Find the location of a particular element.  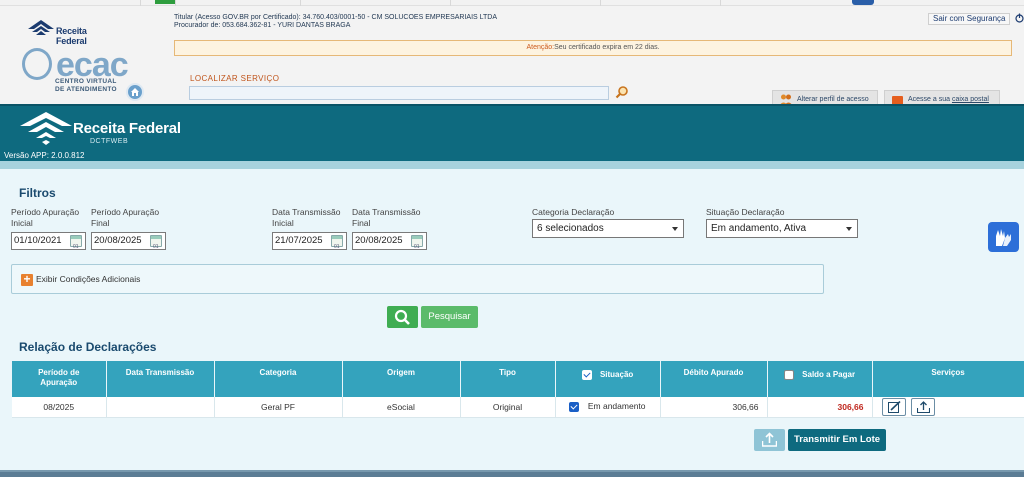

cell-data-transmissao is located at coordinates (160, 407).